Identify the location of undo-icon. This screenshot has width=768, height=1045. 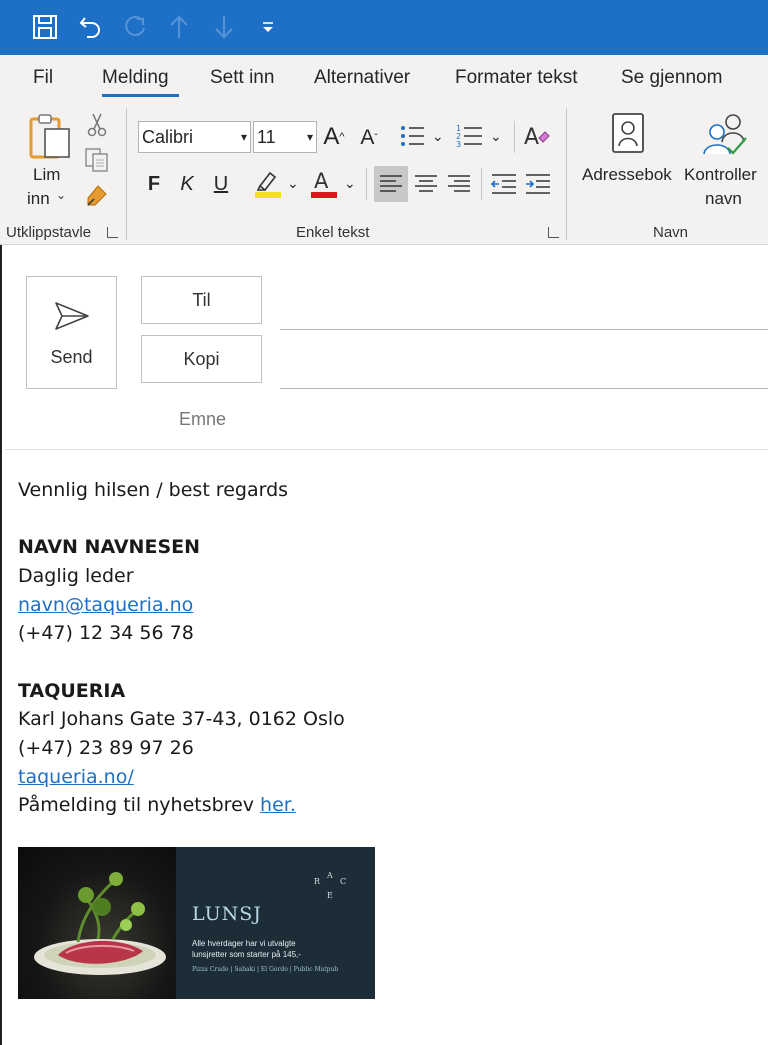
(91, 27).